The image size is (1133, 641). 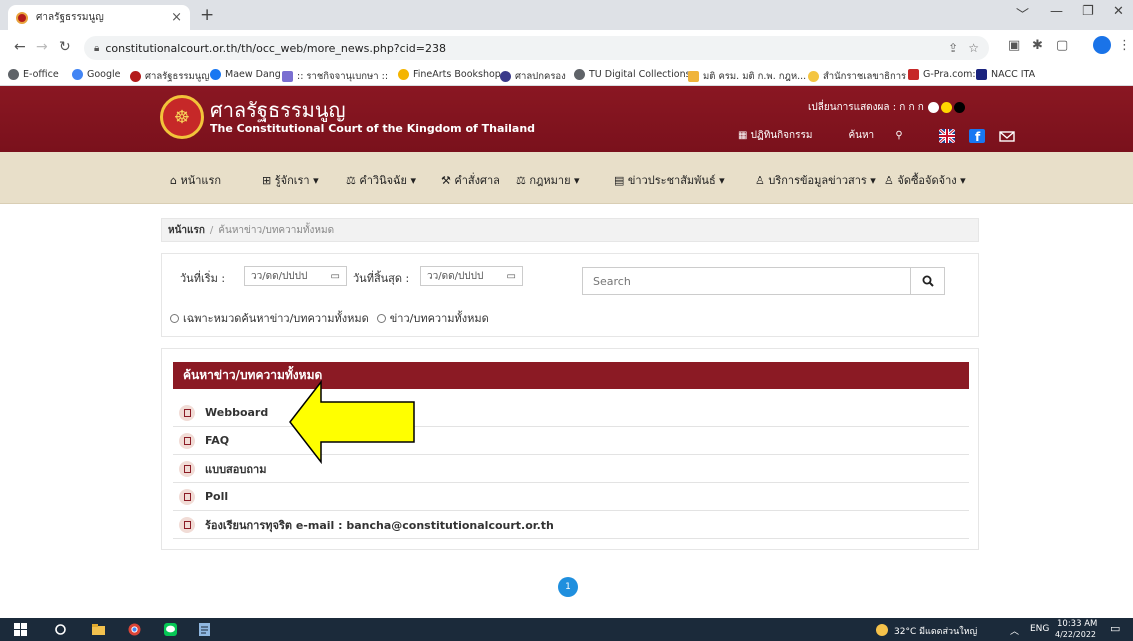 I want to click on bookmark-gazette: :: ราชกิจจานุเบกษา ::, so click(x=335, y=76).